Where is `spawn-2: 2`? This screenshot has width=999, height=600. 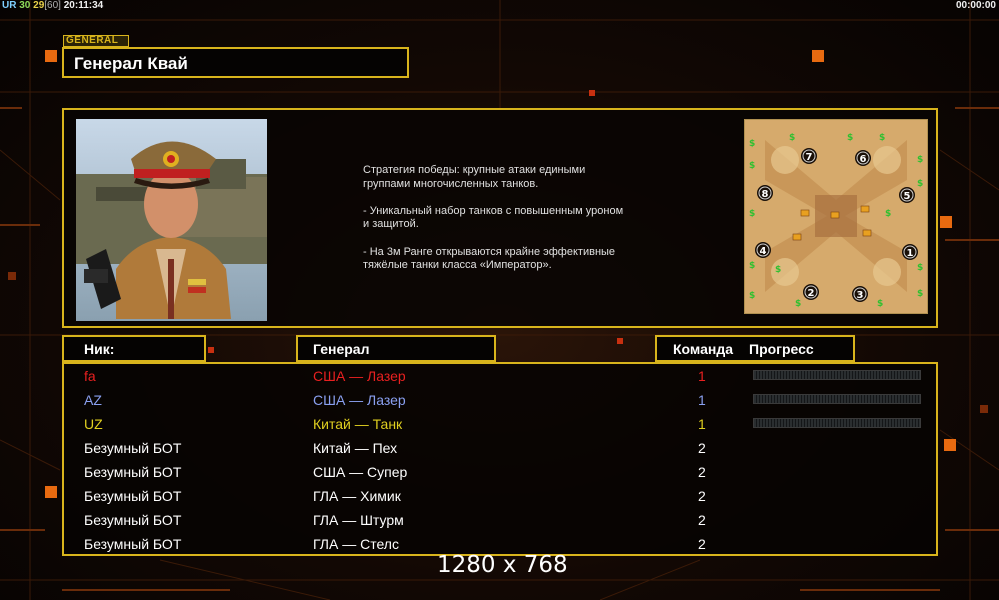
spawn-2: 2 is located at coordinates (811, 292).